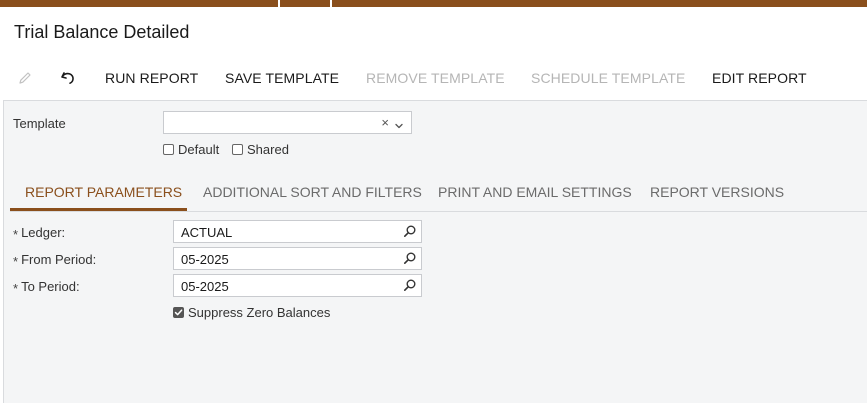  Describe the element at coordinates (399, 127) in the screenshot. I see `chevron-down-icon` at that location.